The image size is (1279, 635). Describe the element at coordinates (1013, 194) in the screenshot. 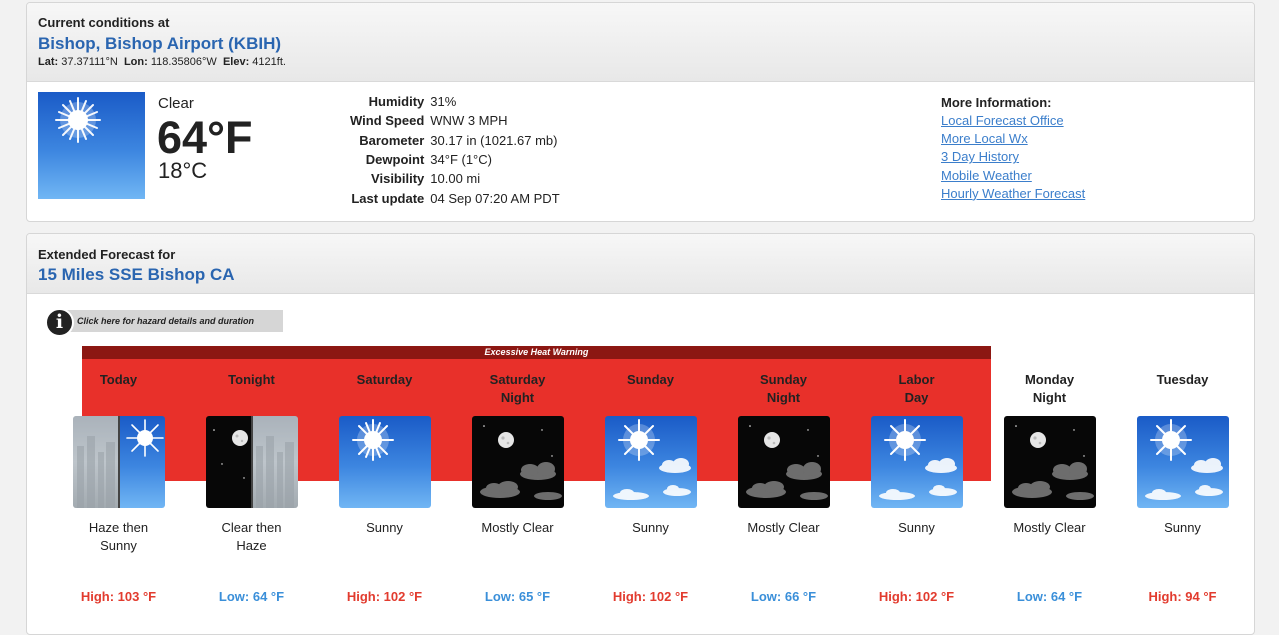

I see `link-hourly-weather-forecast: Hourly Weather Forecast` at that location.